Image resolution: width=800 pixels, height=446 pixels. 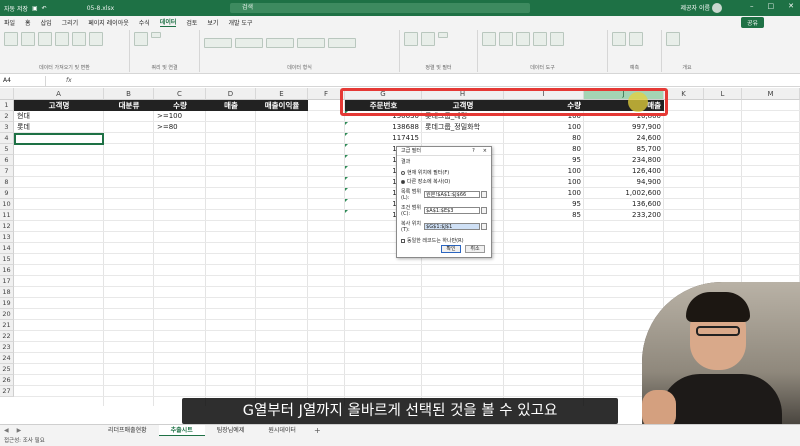 I want to click on fx-icon: fx, so click(x=69, y=80).